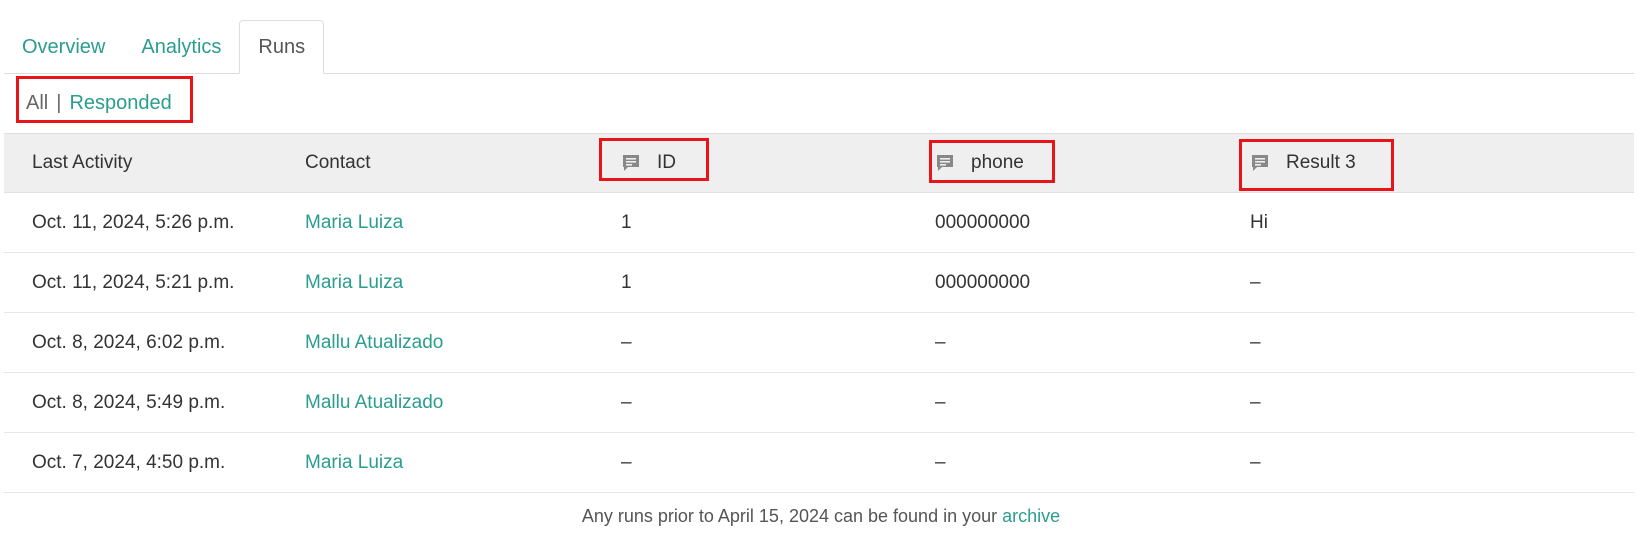  I want to click on header-last-activity: Last Activity, so click(82, 162).